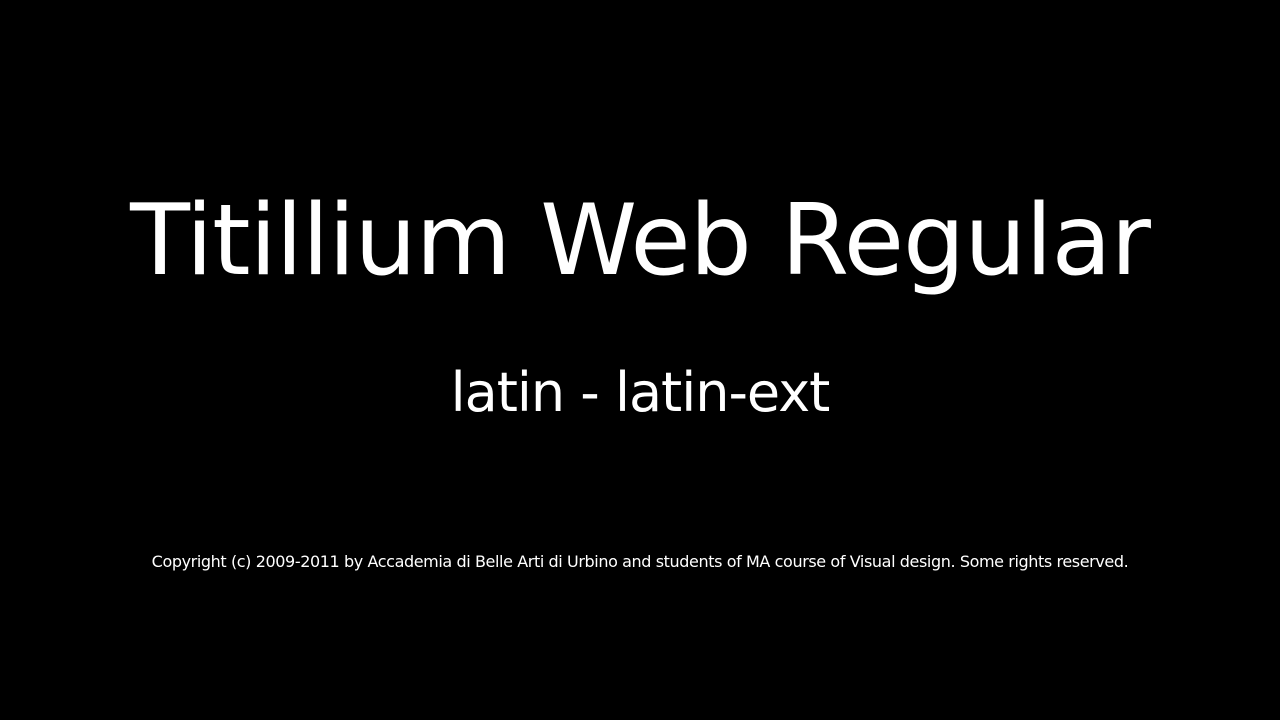 The width and height of the screenshot is (1280, 720). Describe the element at coordinates (640, 241) in the screenshot. I see `font-name-title: Titillium Web Regular` at that location.